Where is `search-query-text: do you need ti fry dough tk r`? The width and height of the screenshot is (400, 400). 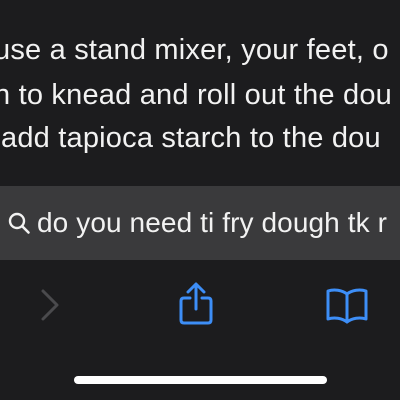 search-query-text: do you need ti fry dough tk r is located at coordinates (212, 222).